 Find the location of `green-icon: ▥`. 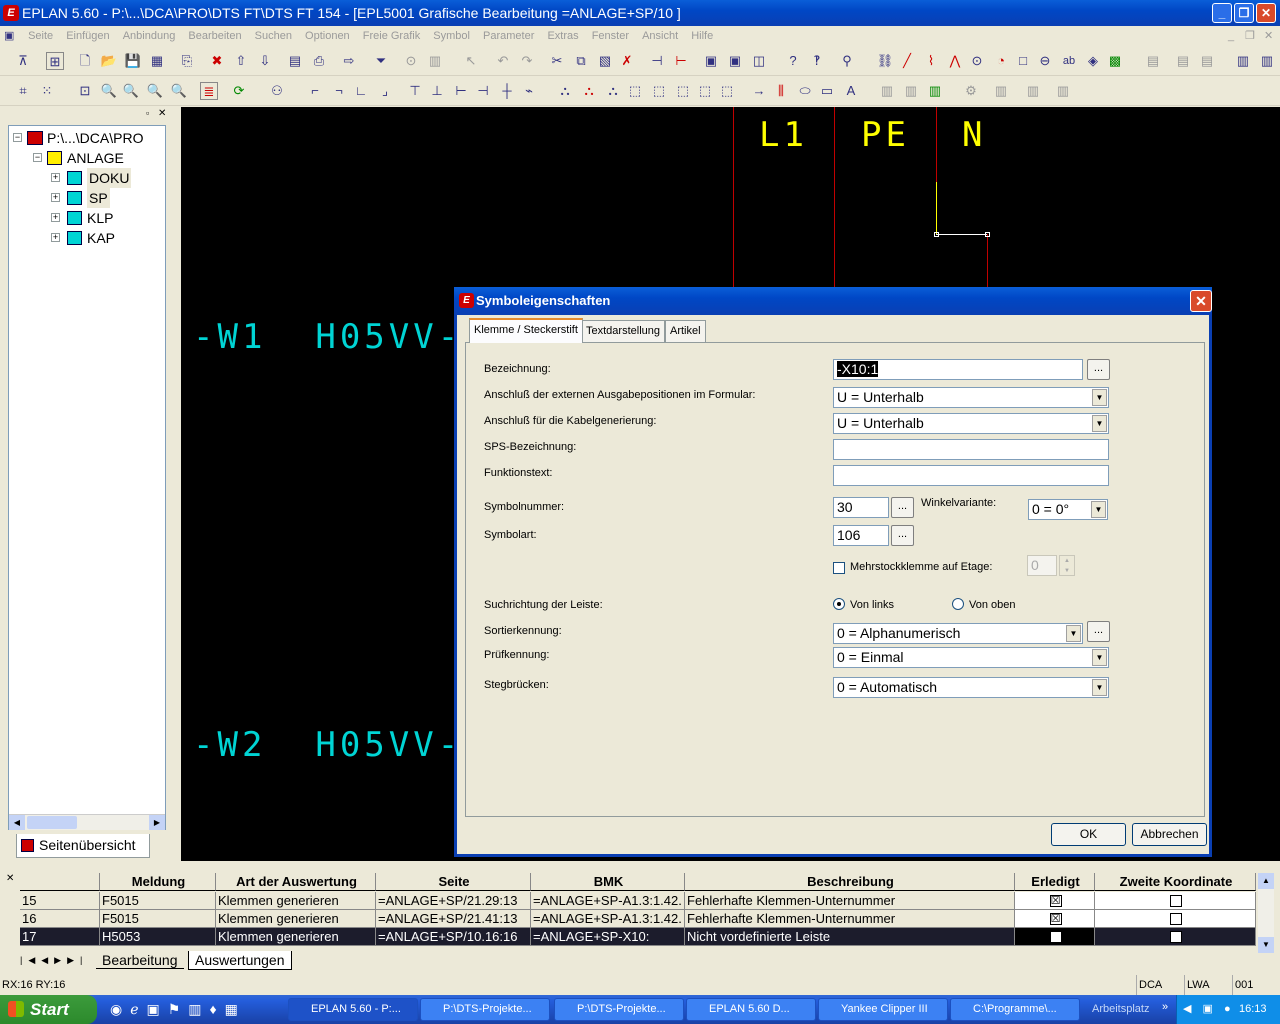

green-icon: ▥ is located at coordinates (935, 91).